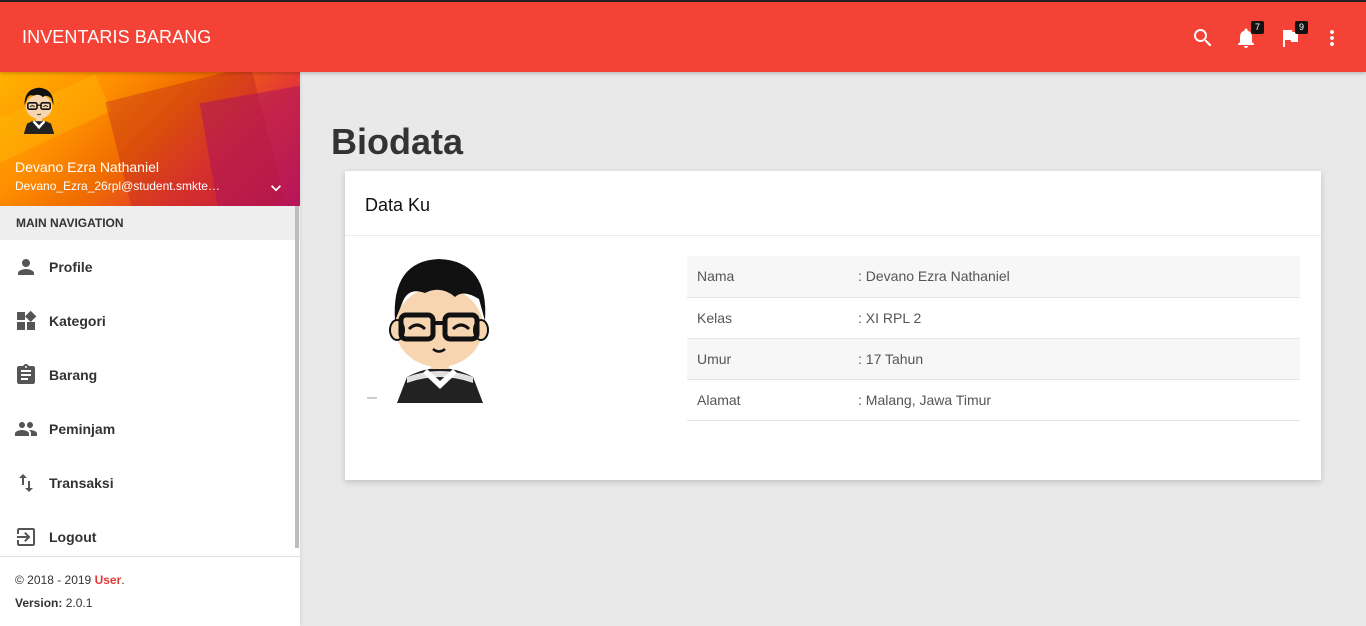 The width and height of the screenshot is (1366, 626). I want to click on logout-icon, so click(26, 537).